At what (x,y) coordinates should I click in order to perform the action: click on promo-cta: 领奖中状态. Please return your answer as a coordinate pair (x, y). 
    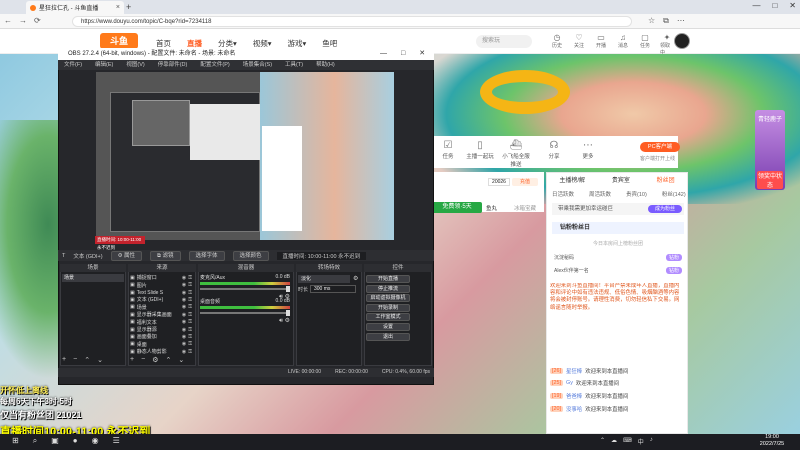
    Looking at the image, I should click on (770, 180).